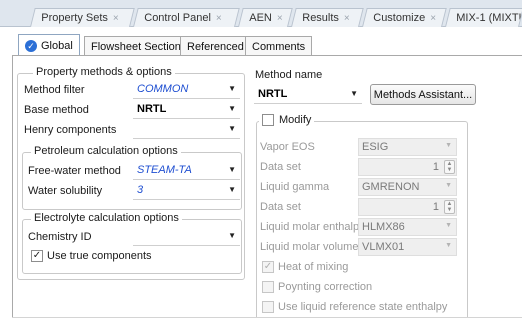  I want to click on method-filter-select: COMMON ▼, so click(186, 90).